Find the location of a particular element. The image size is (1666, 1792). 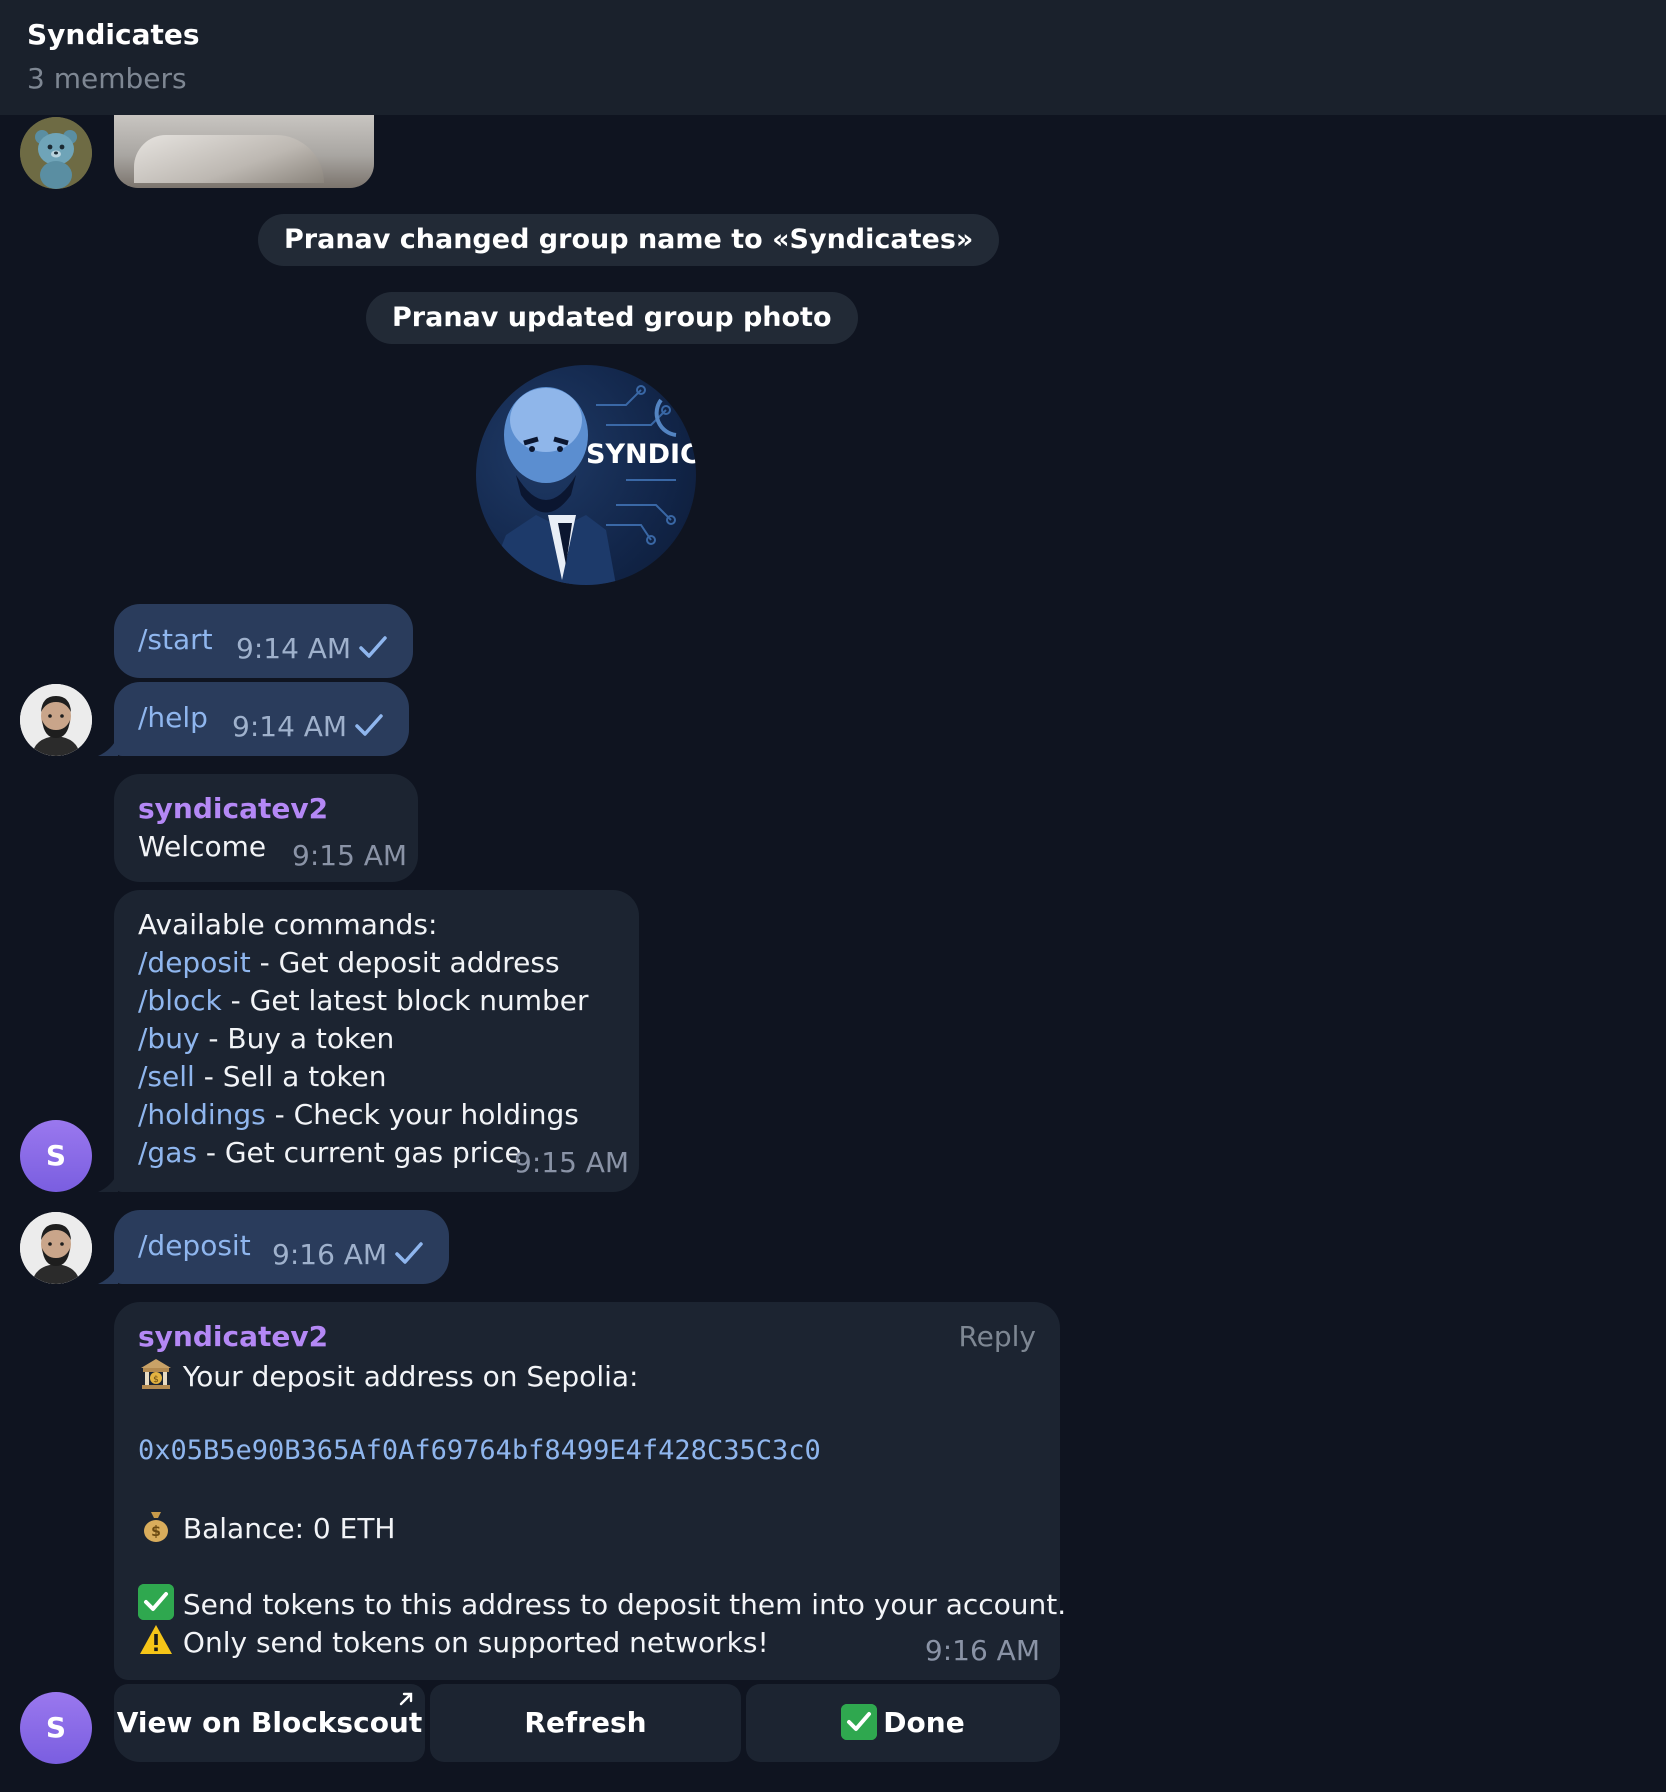

command-desc: - Get current gas price is located at coordinates (359, 1152).